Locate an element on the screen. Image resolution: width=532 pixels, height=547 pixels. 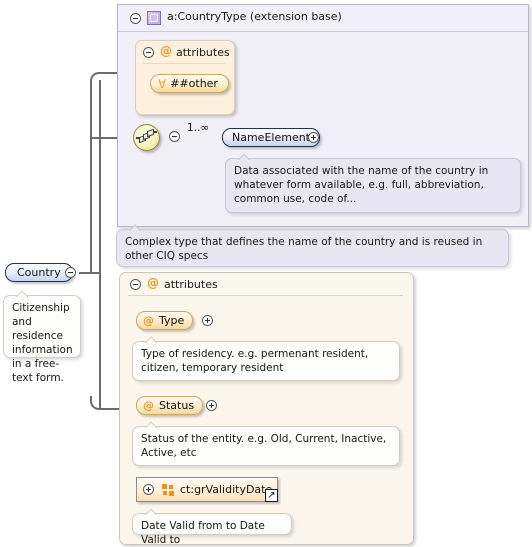
attribute-group-expand-toggle is located at coordinates (148, 489).